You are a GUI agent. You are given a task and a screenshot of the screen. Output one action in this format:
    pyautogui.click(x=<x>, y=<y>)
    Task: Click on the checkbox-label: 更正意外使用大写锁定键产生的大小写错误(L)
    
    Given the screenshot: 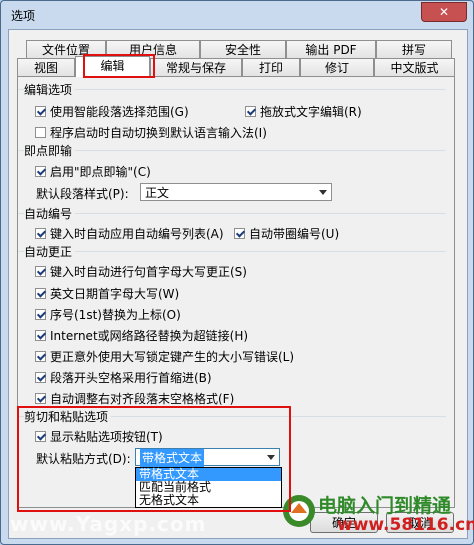 What is the action you would take?
    pyautogui.click(x=172, y=357)
    